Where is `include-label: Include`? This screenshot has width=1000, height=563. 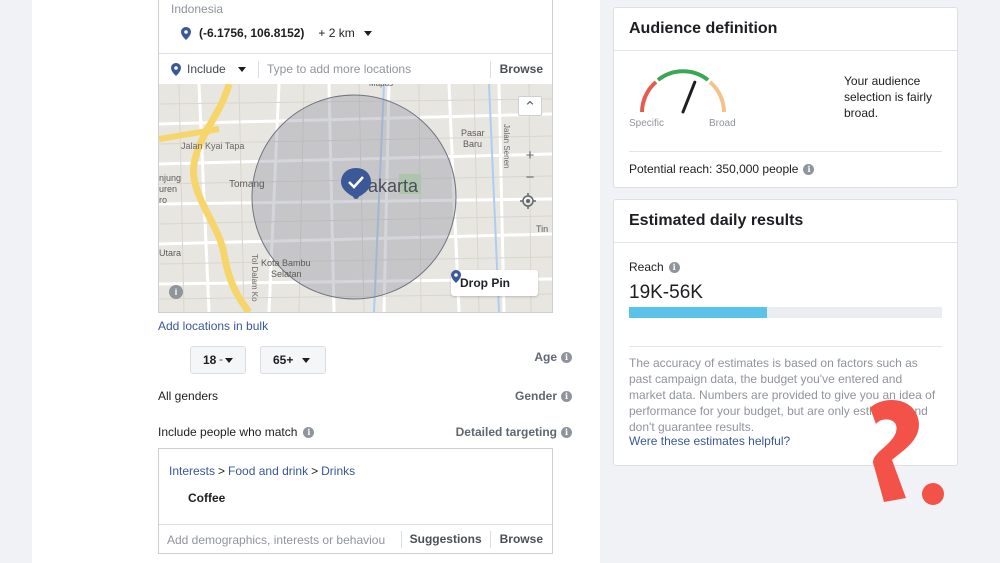
include-label: Include is located at coordinates (206, 69).